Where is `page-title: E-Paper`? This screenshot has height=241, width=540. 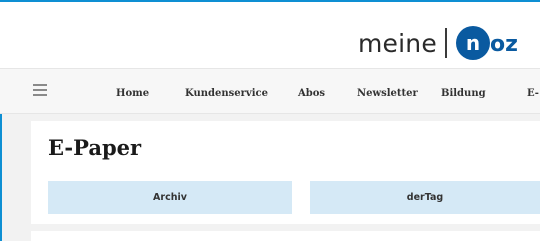 page-title: E-Paper is located at coordinates (95, 147).